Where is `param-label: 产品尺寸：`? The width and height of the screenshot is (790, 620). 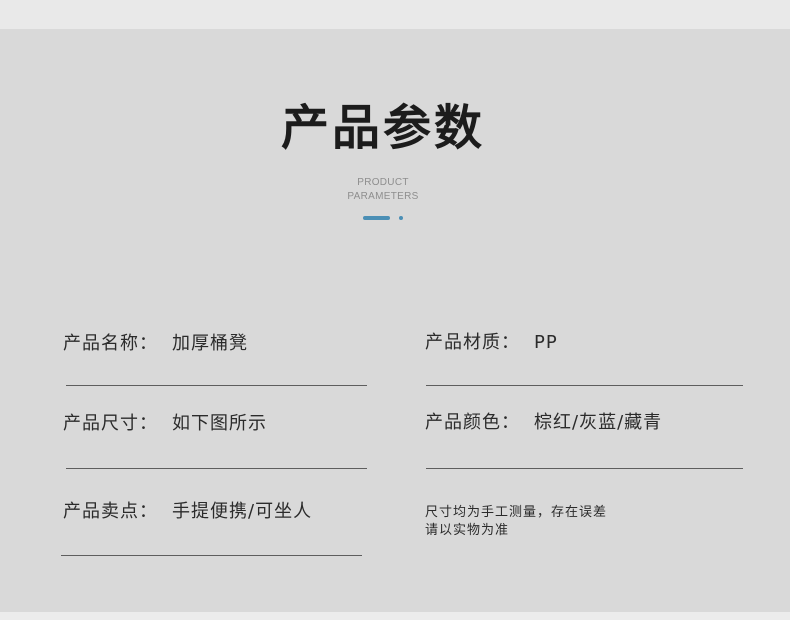
param-label: 产品尺寸： is located at coordinates (110, 423).